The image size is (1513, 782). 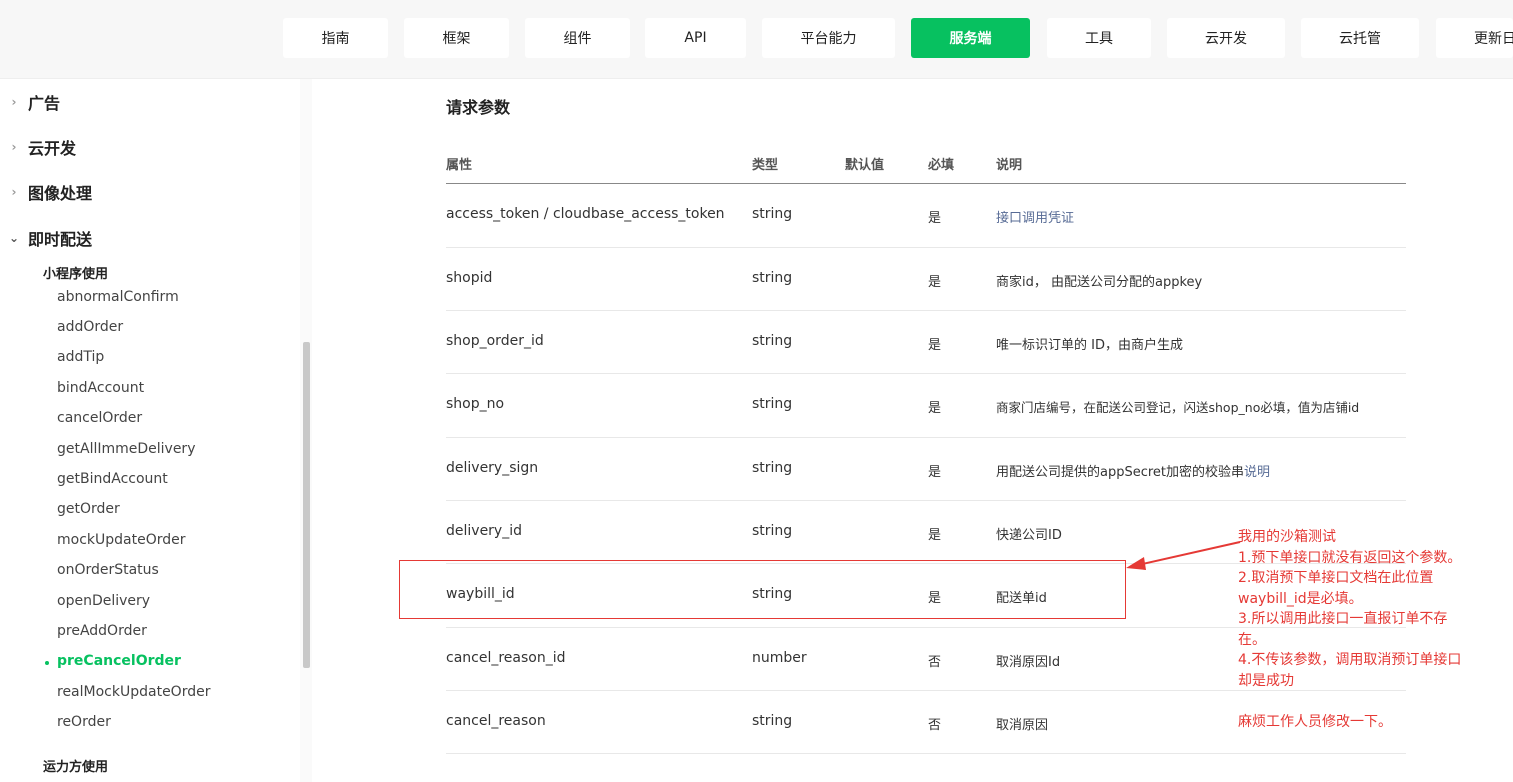 I want to click on sidebar-category-ads: › 广告, so click(x=30, y=102).